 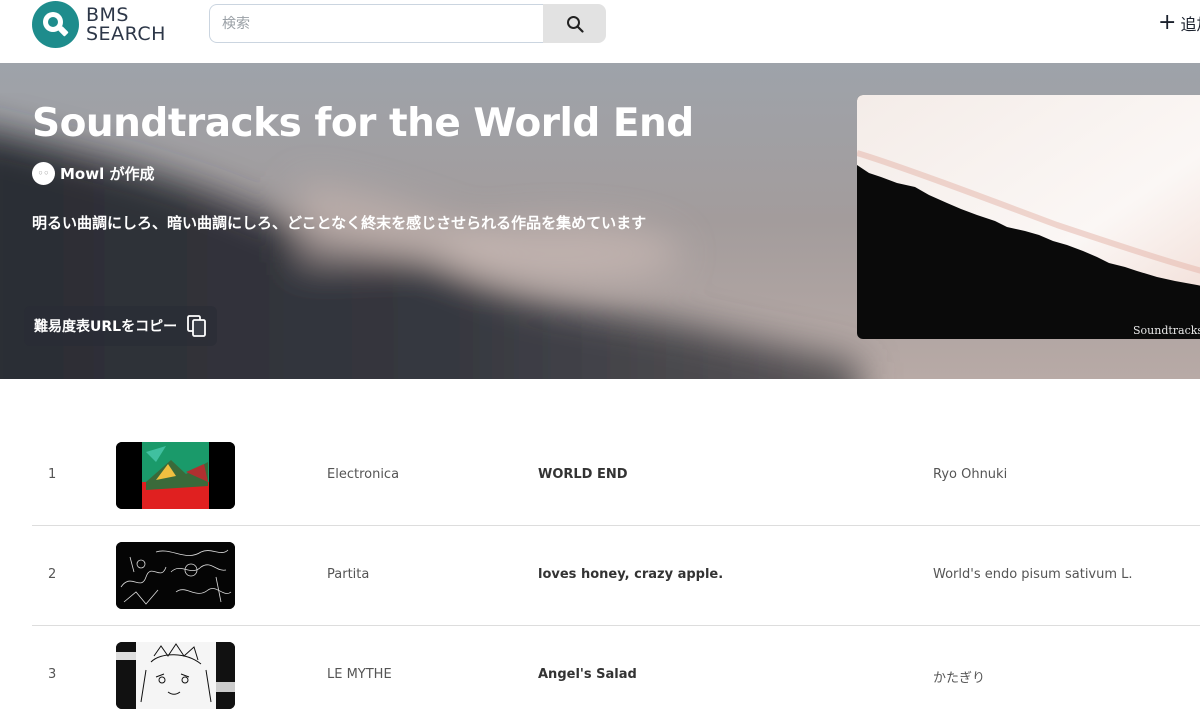 I want to click on title-link: loves honey, crazy apple., so click(x=630, y=574).